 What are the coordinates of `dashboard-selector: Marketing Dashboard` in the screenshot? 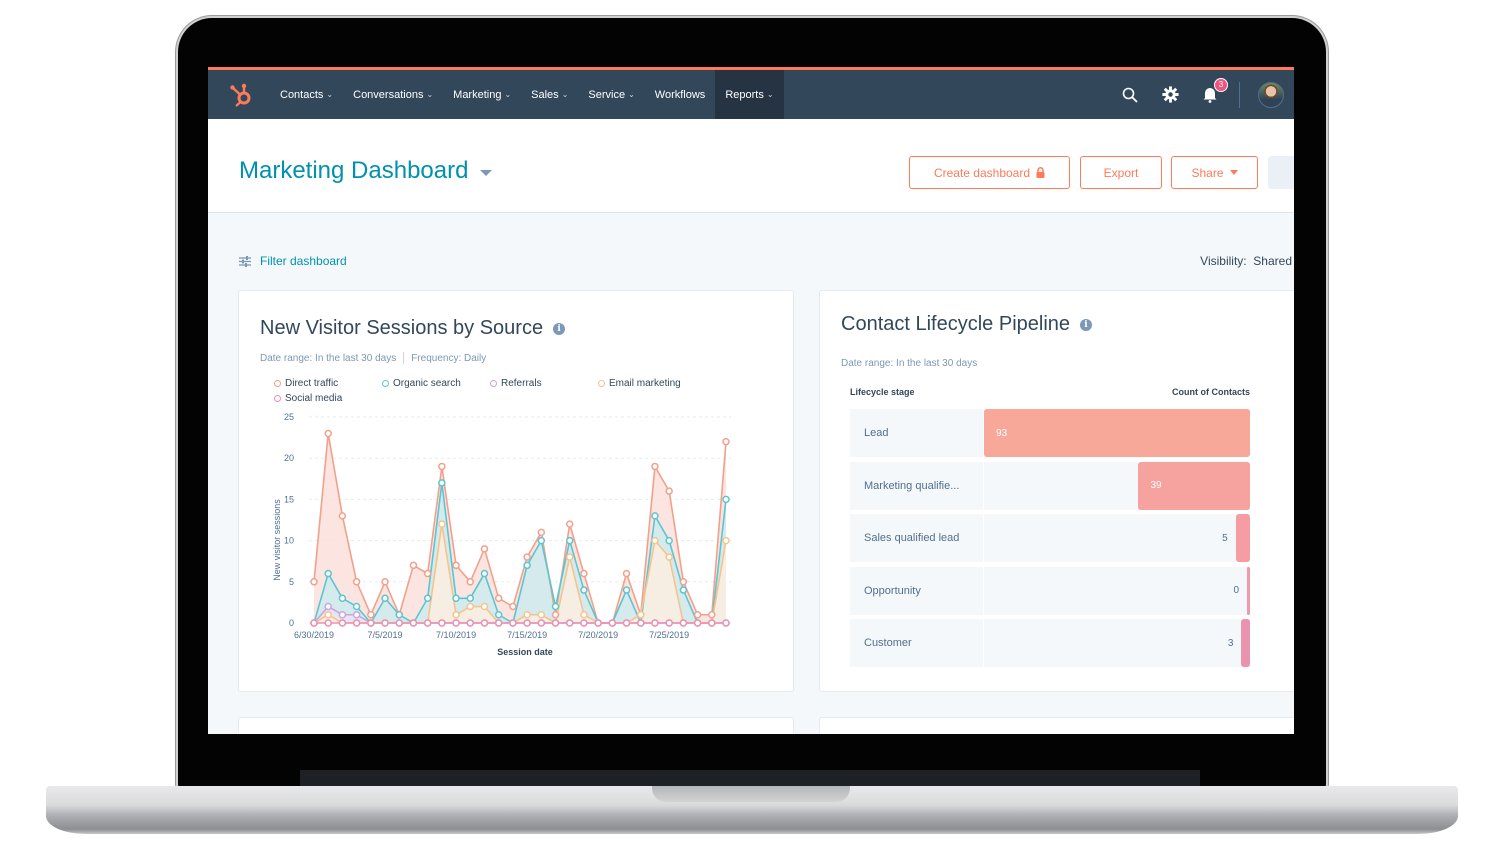 It's located at (366, 171).